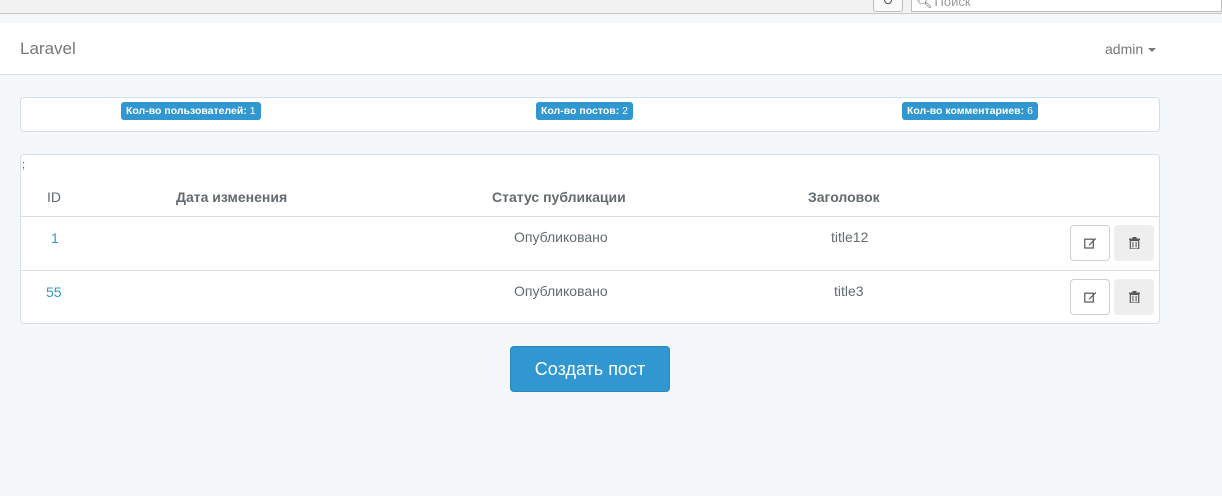 The height and width of the screenshot is (496, 1222). I want to click on column-header-status: Статус публикации, so click(559, 197).